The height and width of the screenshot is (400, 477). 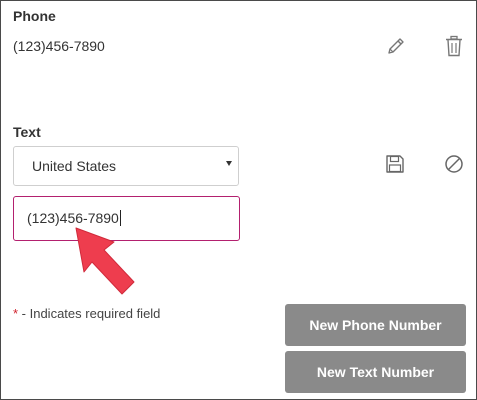 I want to click on pencil-icon, so click(x=396, y=46).